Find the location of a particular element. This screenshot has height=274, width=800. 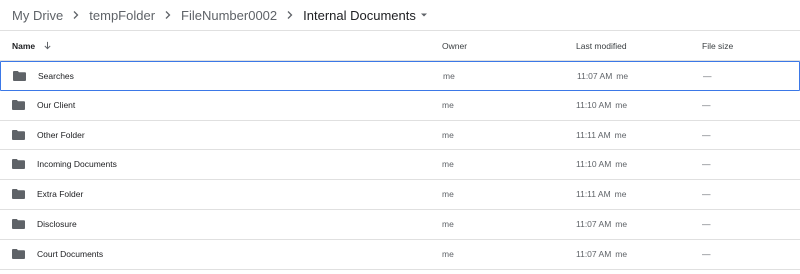

arrow-down-icon is located at coordinates (47, 45).